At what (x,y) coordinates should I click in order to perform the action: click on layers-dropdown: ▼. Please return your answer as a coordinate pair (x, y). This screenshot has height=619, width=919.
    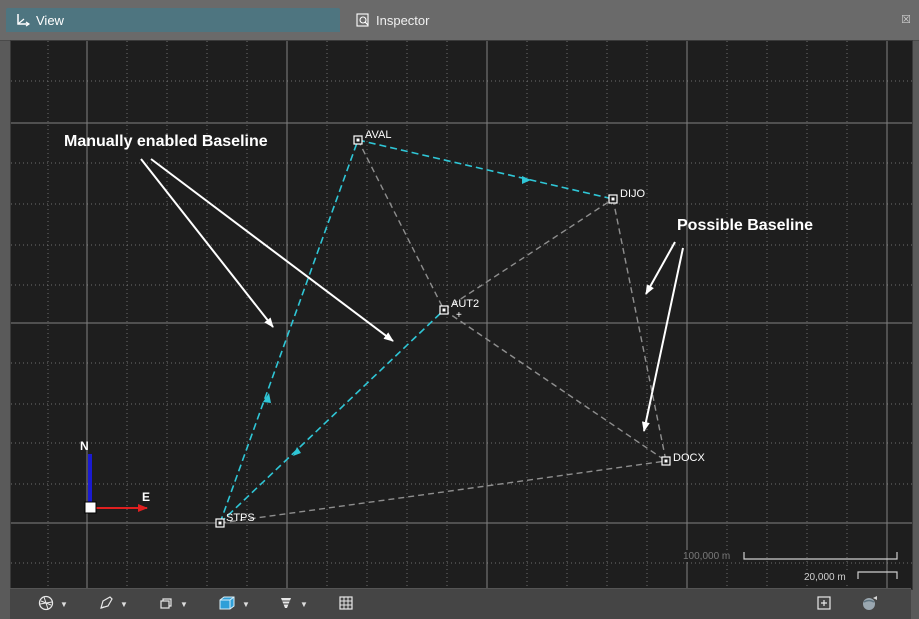
    Looking at the image, I should click on (173, 604).